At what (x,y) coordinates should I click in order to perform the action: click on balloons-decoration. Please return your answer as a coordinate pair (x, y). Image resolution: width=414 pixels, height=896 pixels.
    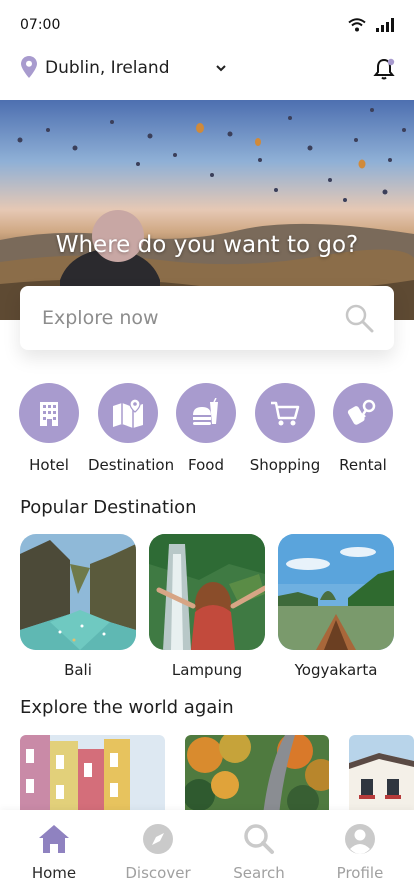
    Looking at the image, I should click on (211, 155).